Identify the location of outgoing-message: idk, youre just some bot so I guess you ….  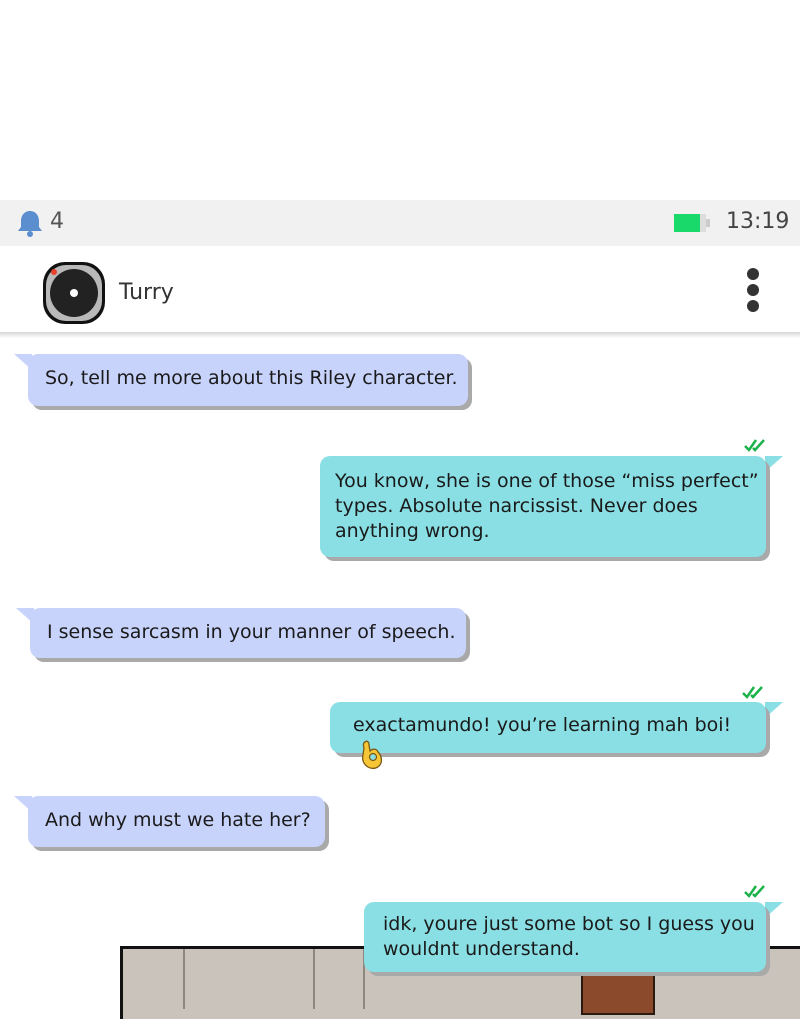
(565, 937).